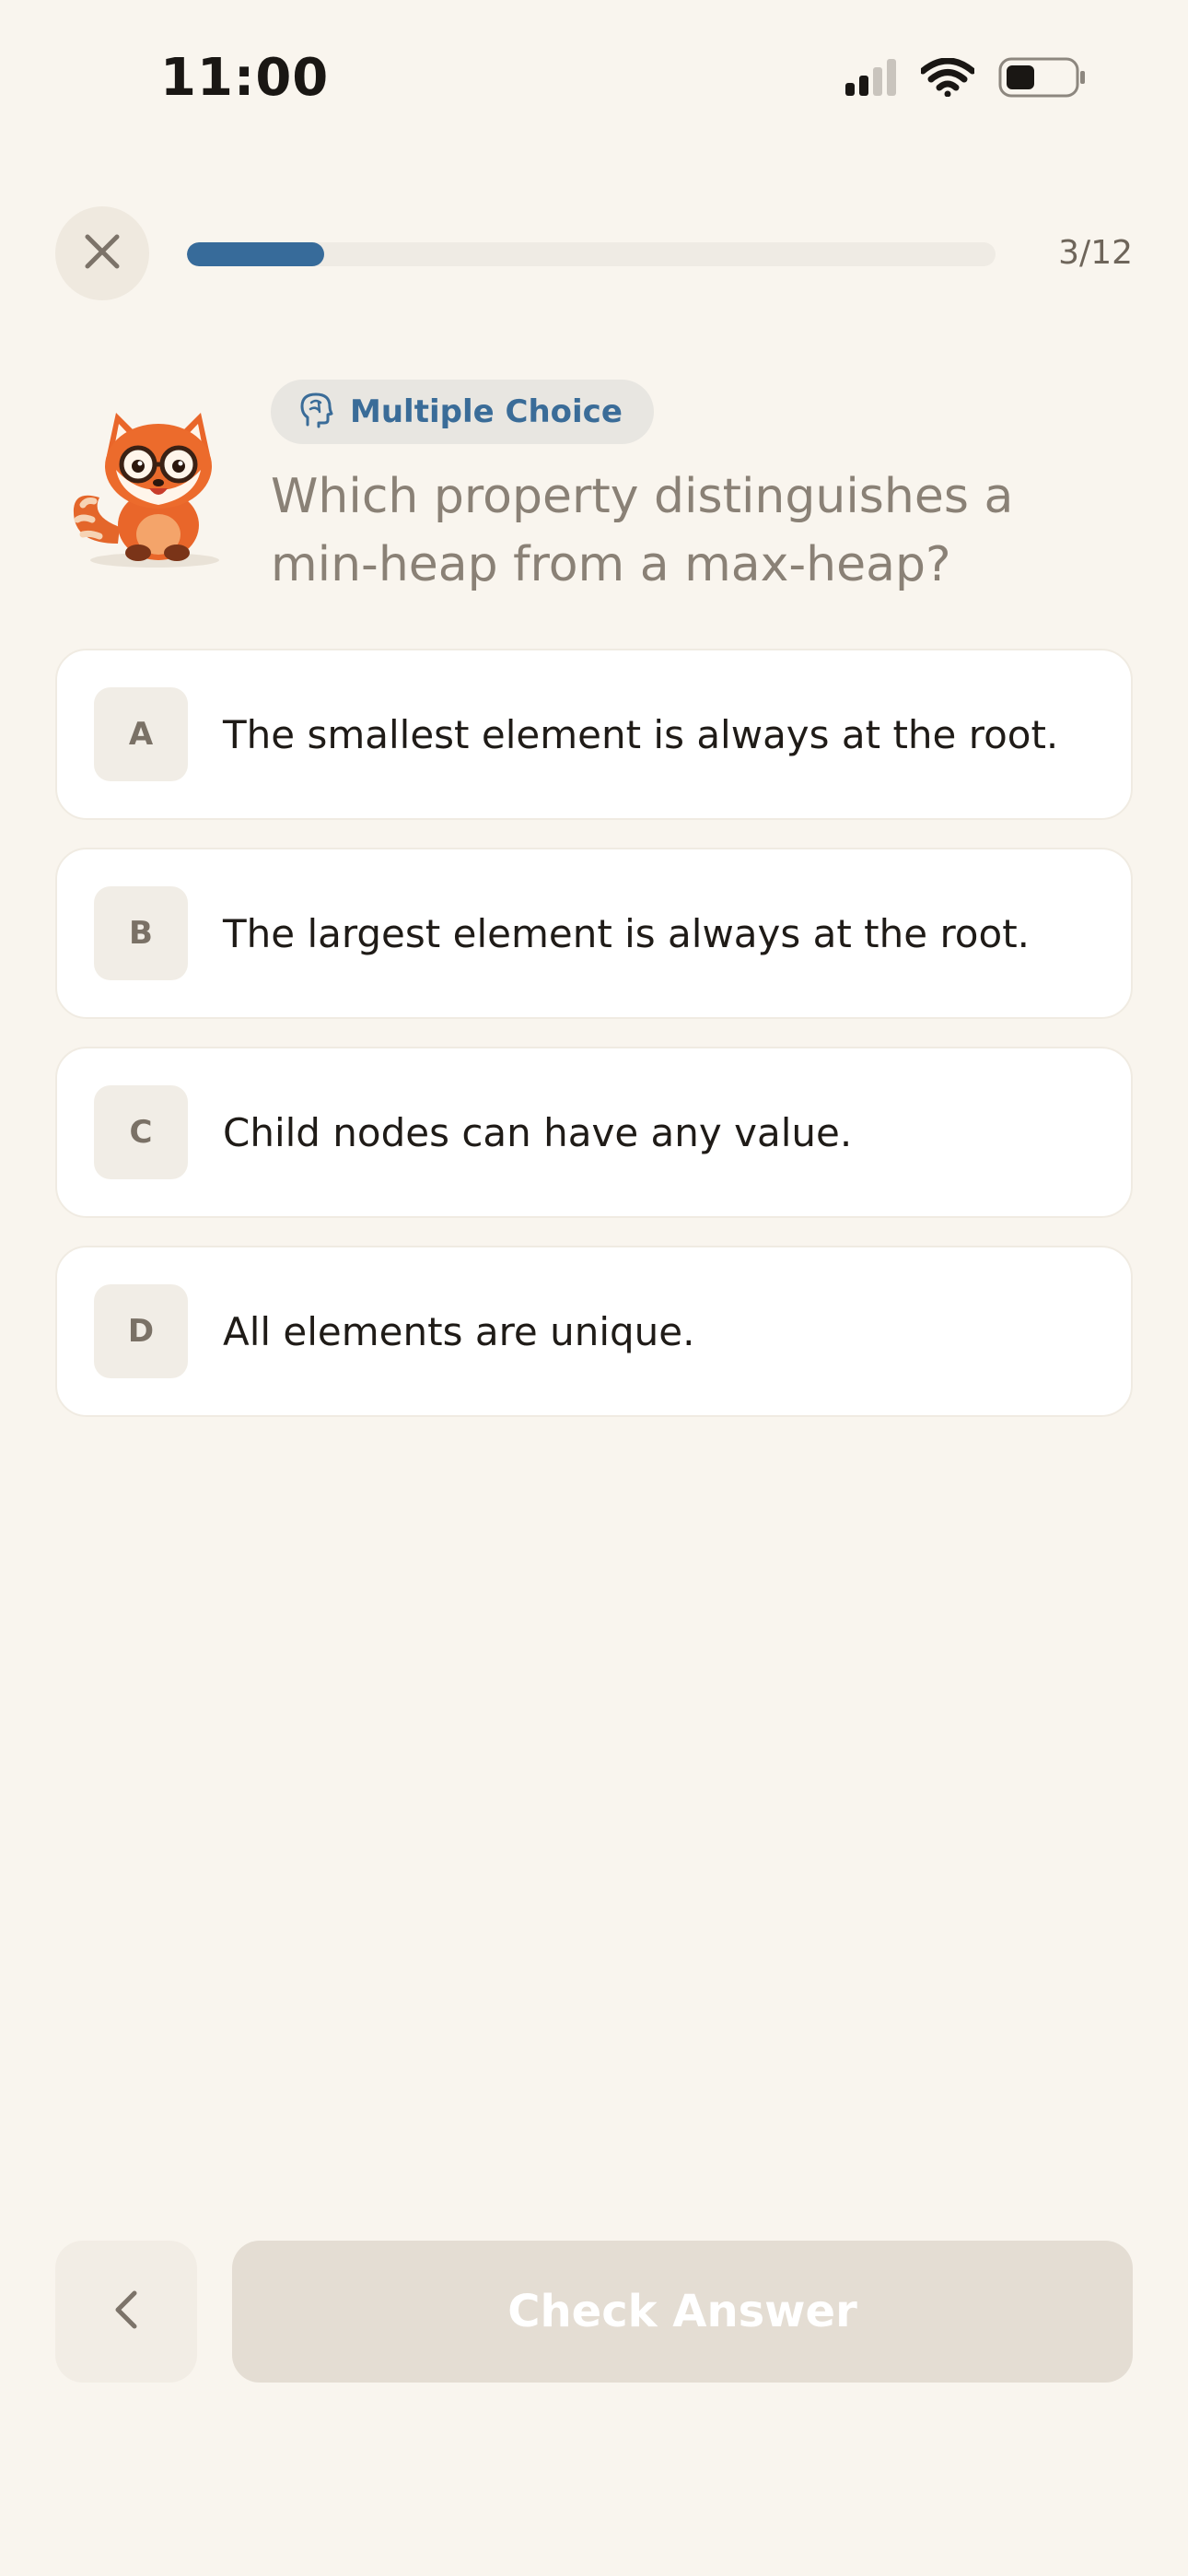  Describe the element at coordinates (682, 2312) in the screenshot. I see `check-answer-button: Check Answer` at that location.